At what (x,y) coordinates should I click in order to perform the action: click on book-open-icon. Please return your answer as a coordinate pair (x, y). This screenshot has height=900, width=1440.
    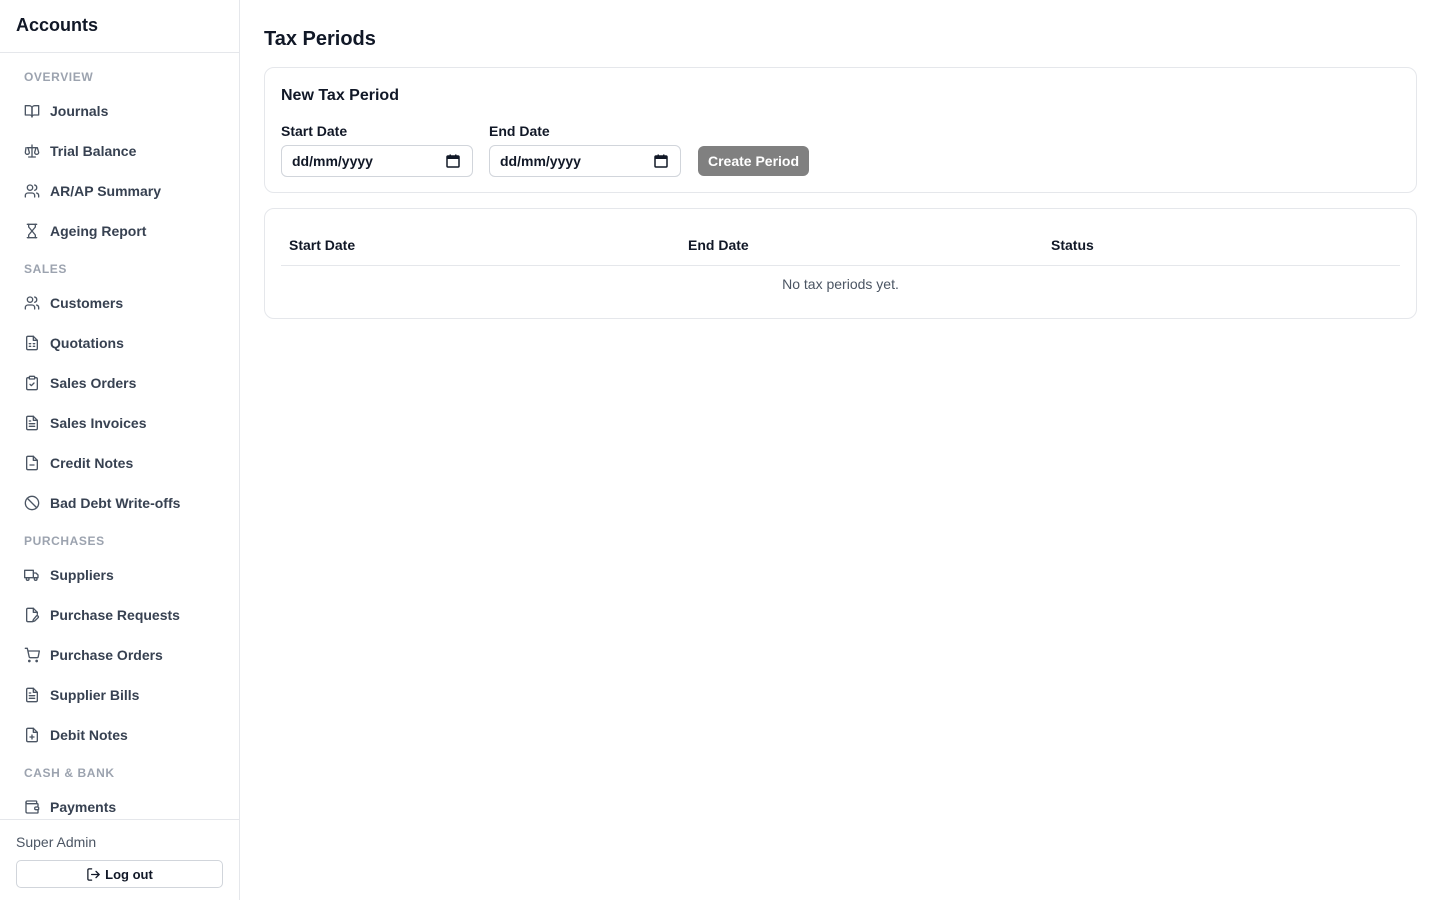
    Looking at the image, I should click on (32, 111).